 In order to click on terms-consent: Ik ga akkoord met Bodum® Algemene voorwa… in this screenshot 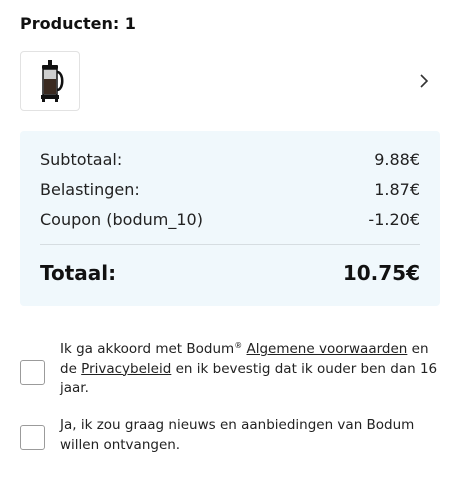, I will do `click(230, 372)`.